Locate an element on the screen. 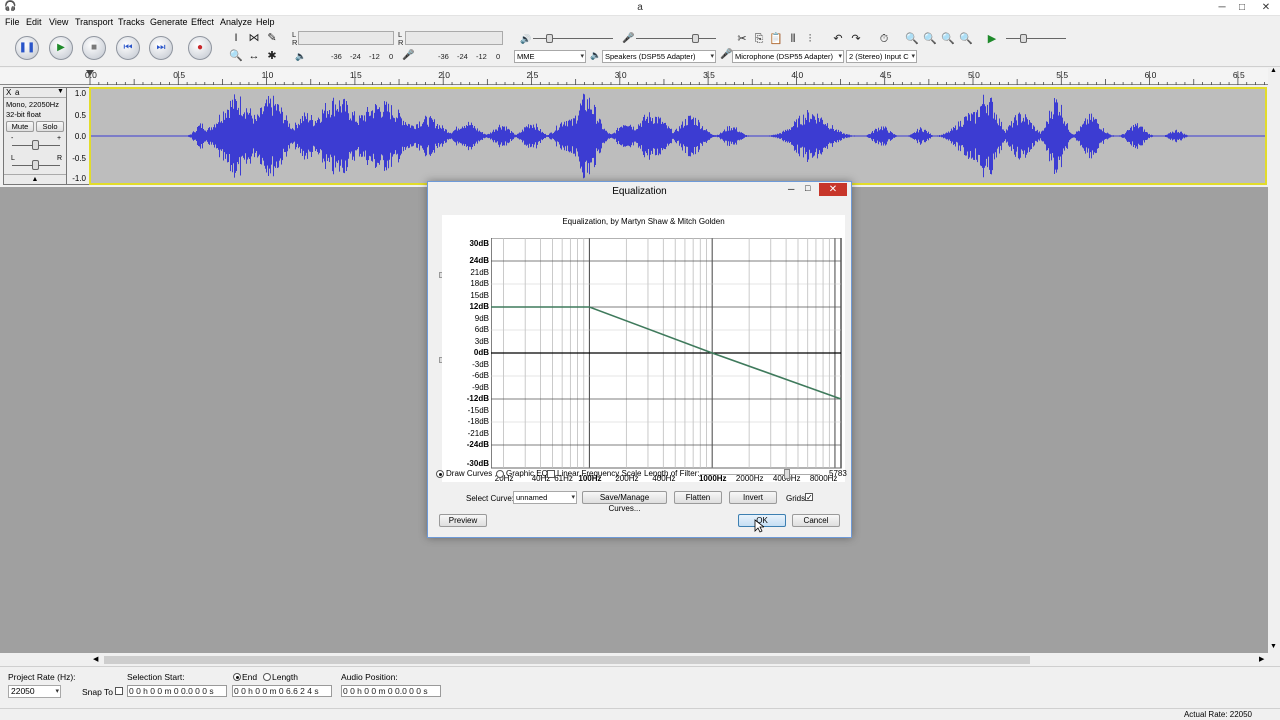  collapse-track-button: ▲ is located at coordinates (35, 179).